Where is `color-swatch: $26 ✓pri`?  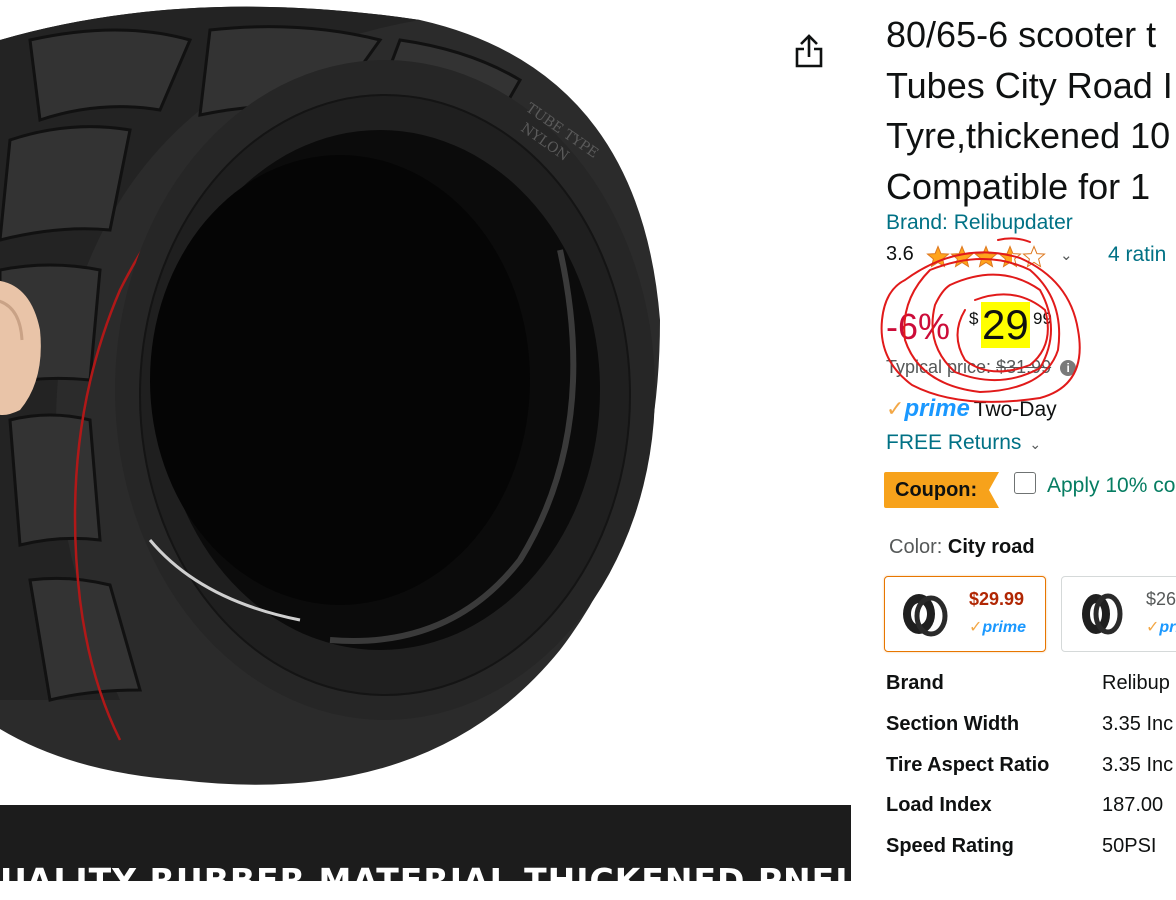 color-swatch: $26 ✓pri is located at coordinates (1118, 614).